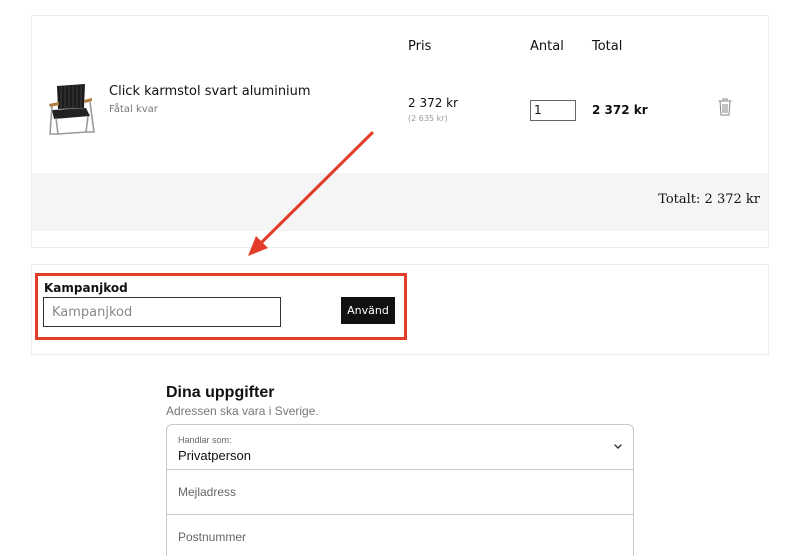 The image size is (800, 556). What do you see at coordinates (205, 440) in the screenshot?
I see `customer-type-label: Handlar som:` at bounding box center [205, 440].